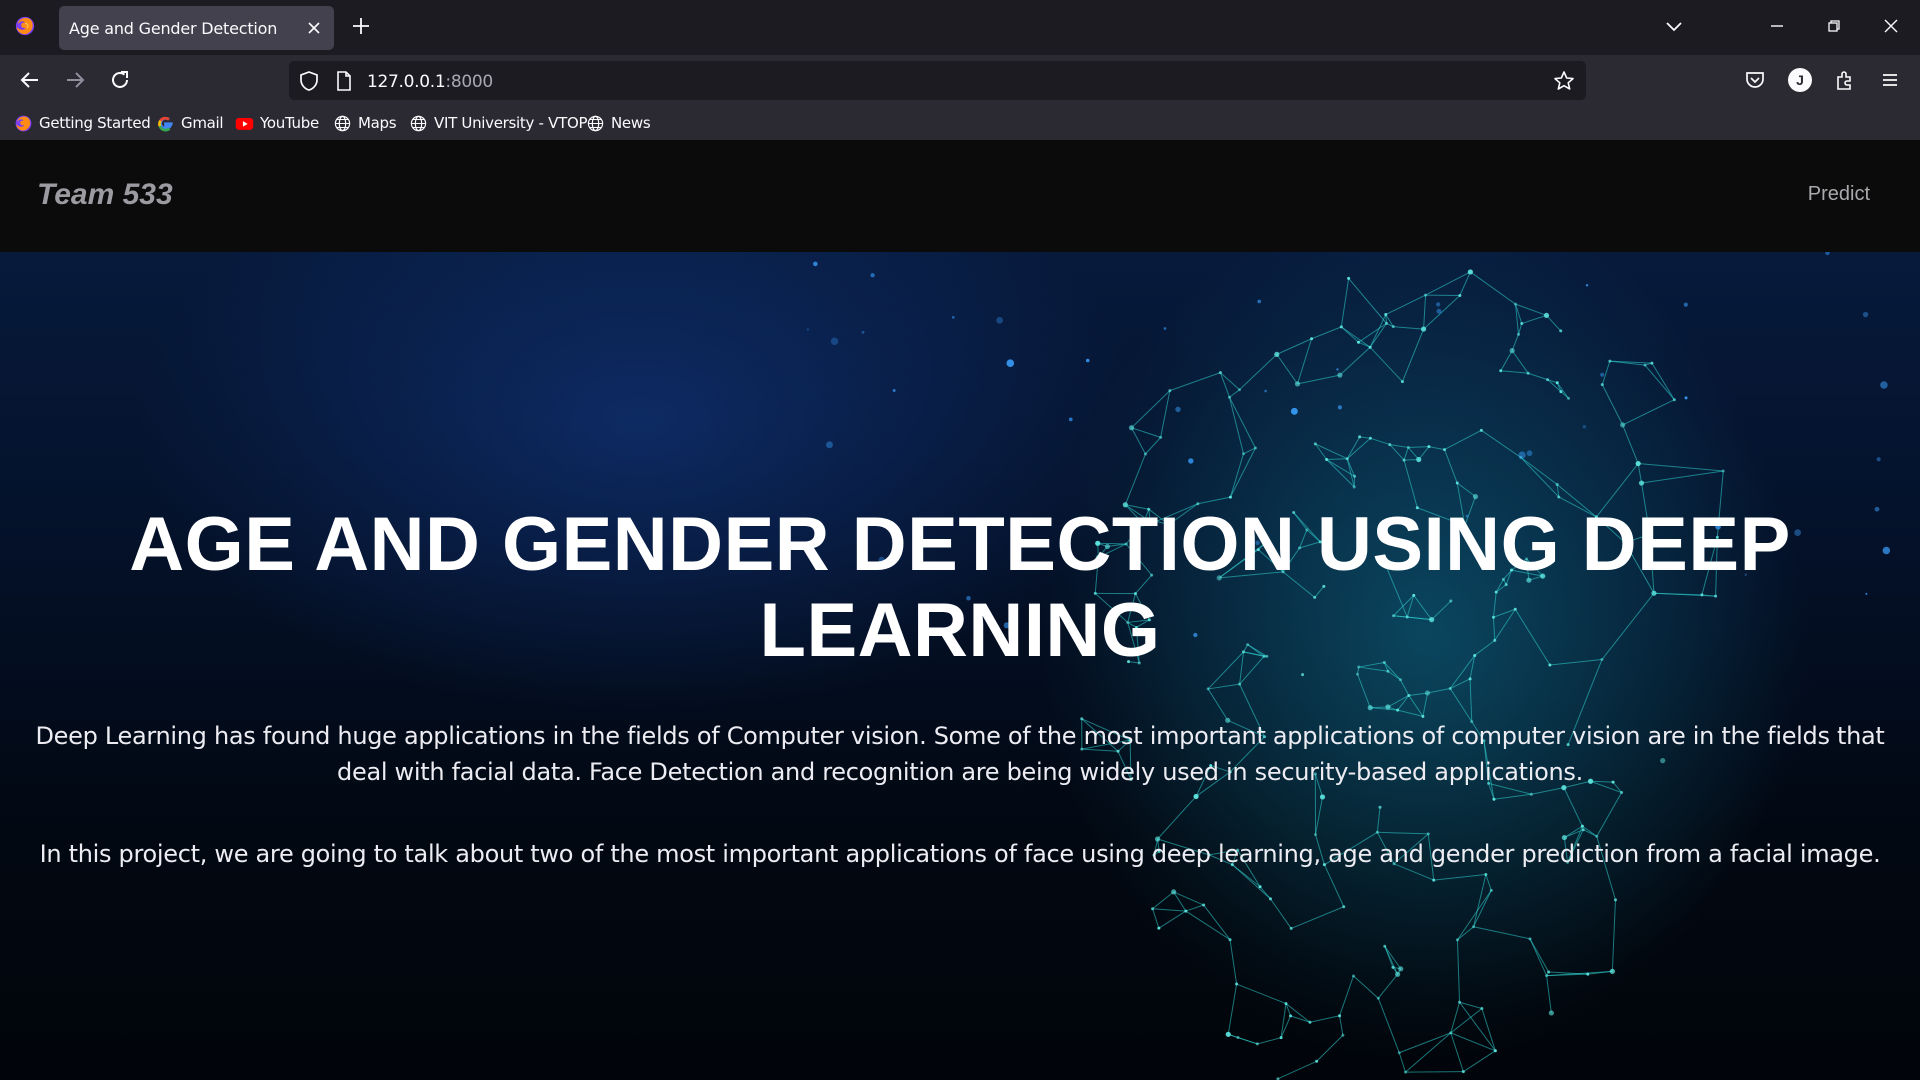  Describe the element at coordinates (289, 123) in the screenshot. I see `bookmark-label: YouTube` at that location.